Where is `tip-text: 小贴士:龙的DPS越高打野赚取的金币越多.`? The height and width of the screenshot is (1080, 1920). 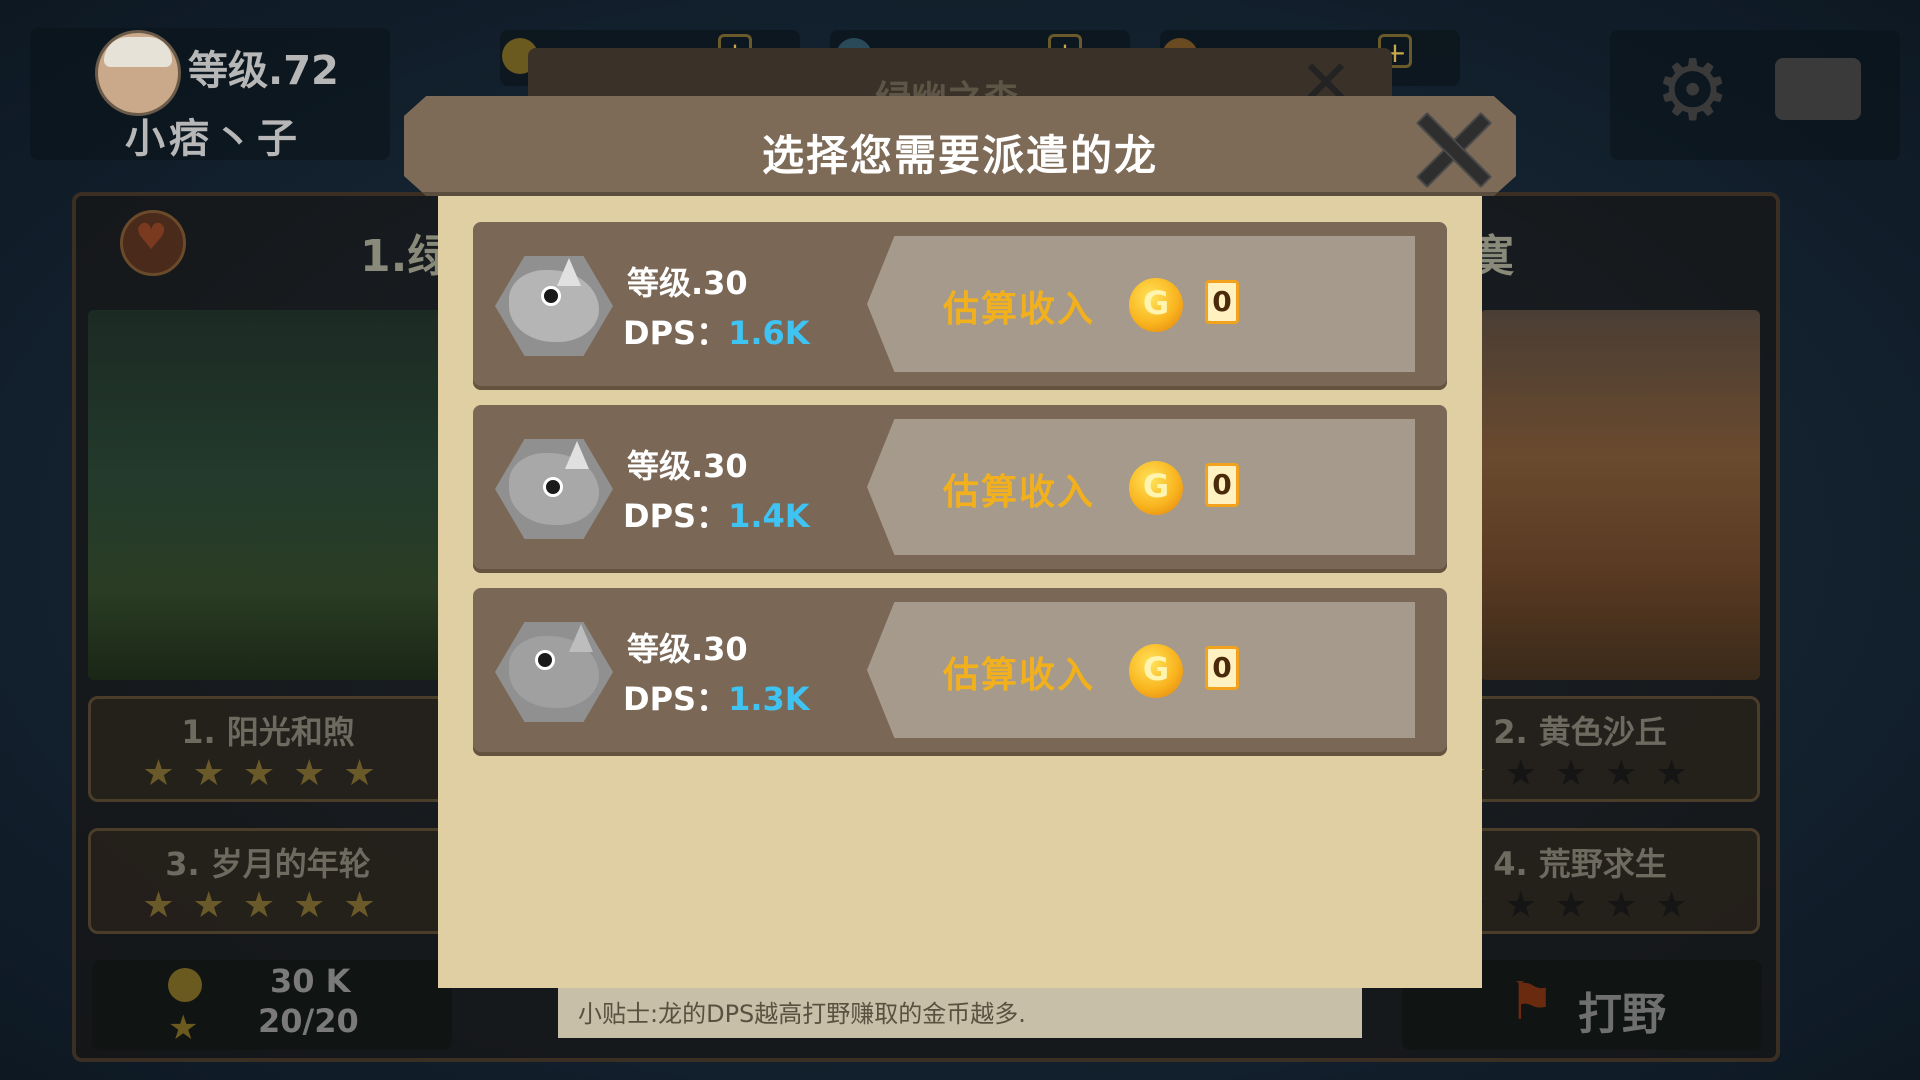
tip-text: 小贴士:龙的DPS越高打野赚取的金币越多. is located at coordinates (802, 1014).